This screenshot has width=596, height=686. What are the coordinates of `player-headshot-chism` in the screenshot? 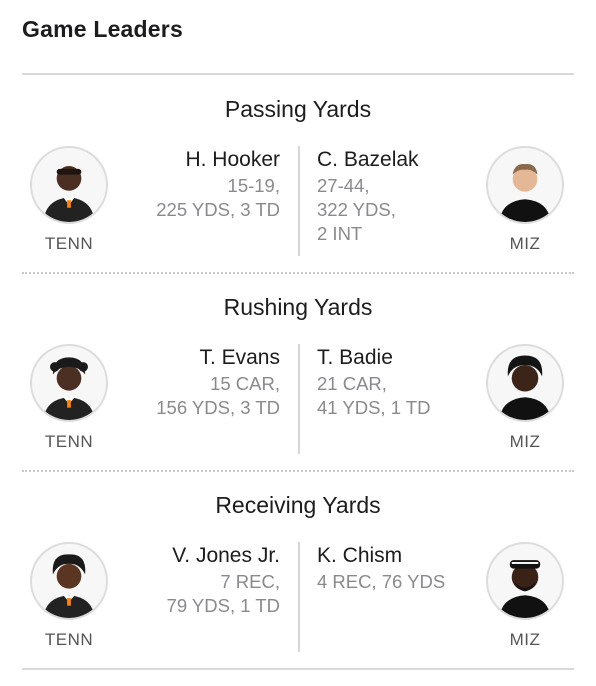 It's located at (525, 581).